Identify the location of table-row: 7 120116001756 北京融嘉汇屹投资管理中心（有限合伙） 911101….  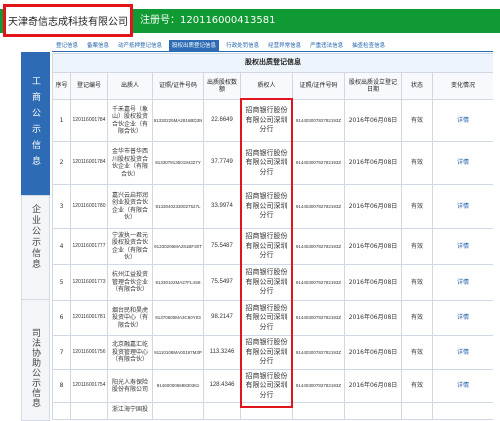
(272, 352).